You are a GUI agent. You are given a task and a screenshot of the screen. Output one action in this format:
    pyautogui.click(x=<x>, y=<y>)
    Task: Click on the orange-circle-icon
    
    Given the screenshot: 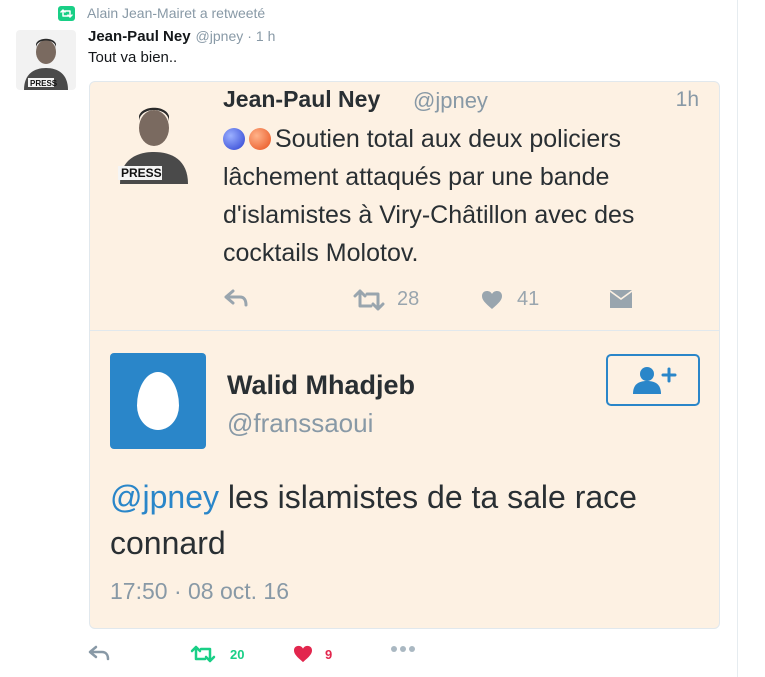 What is the action you would take?
    pyautogui.click(x=260, y=139)
    